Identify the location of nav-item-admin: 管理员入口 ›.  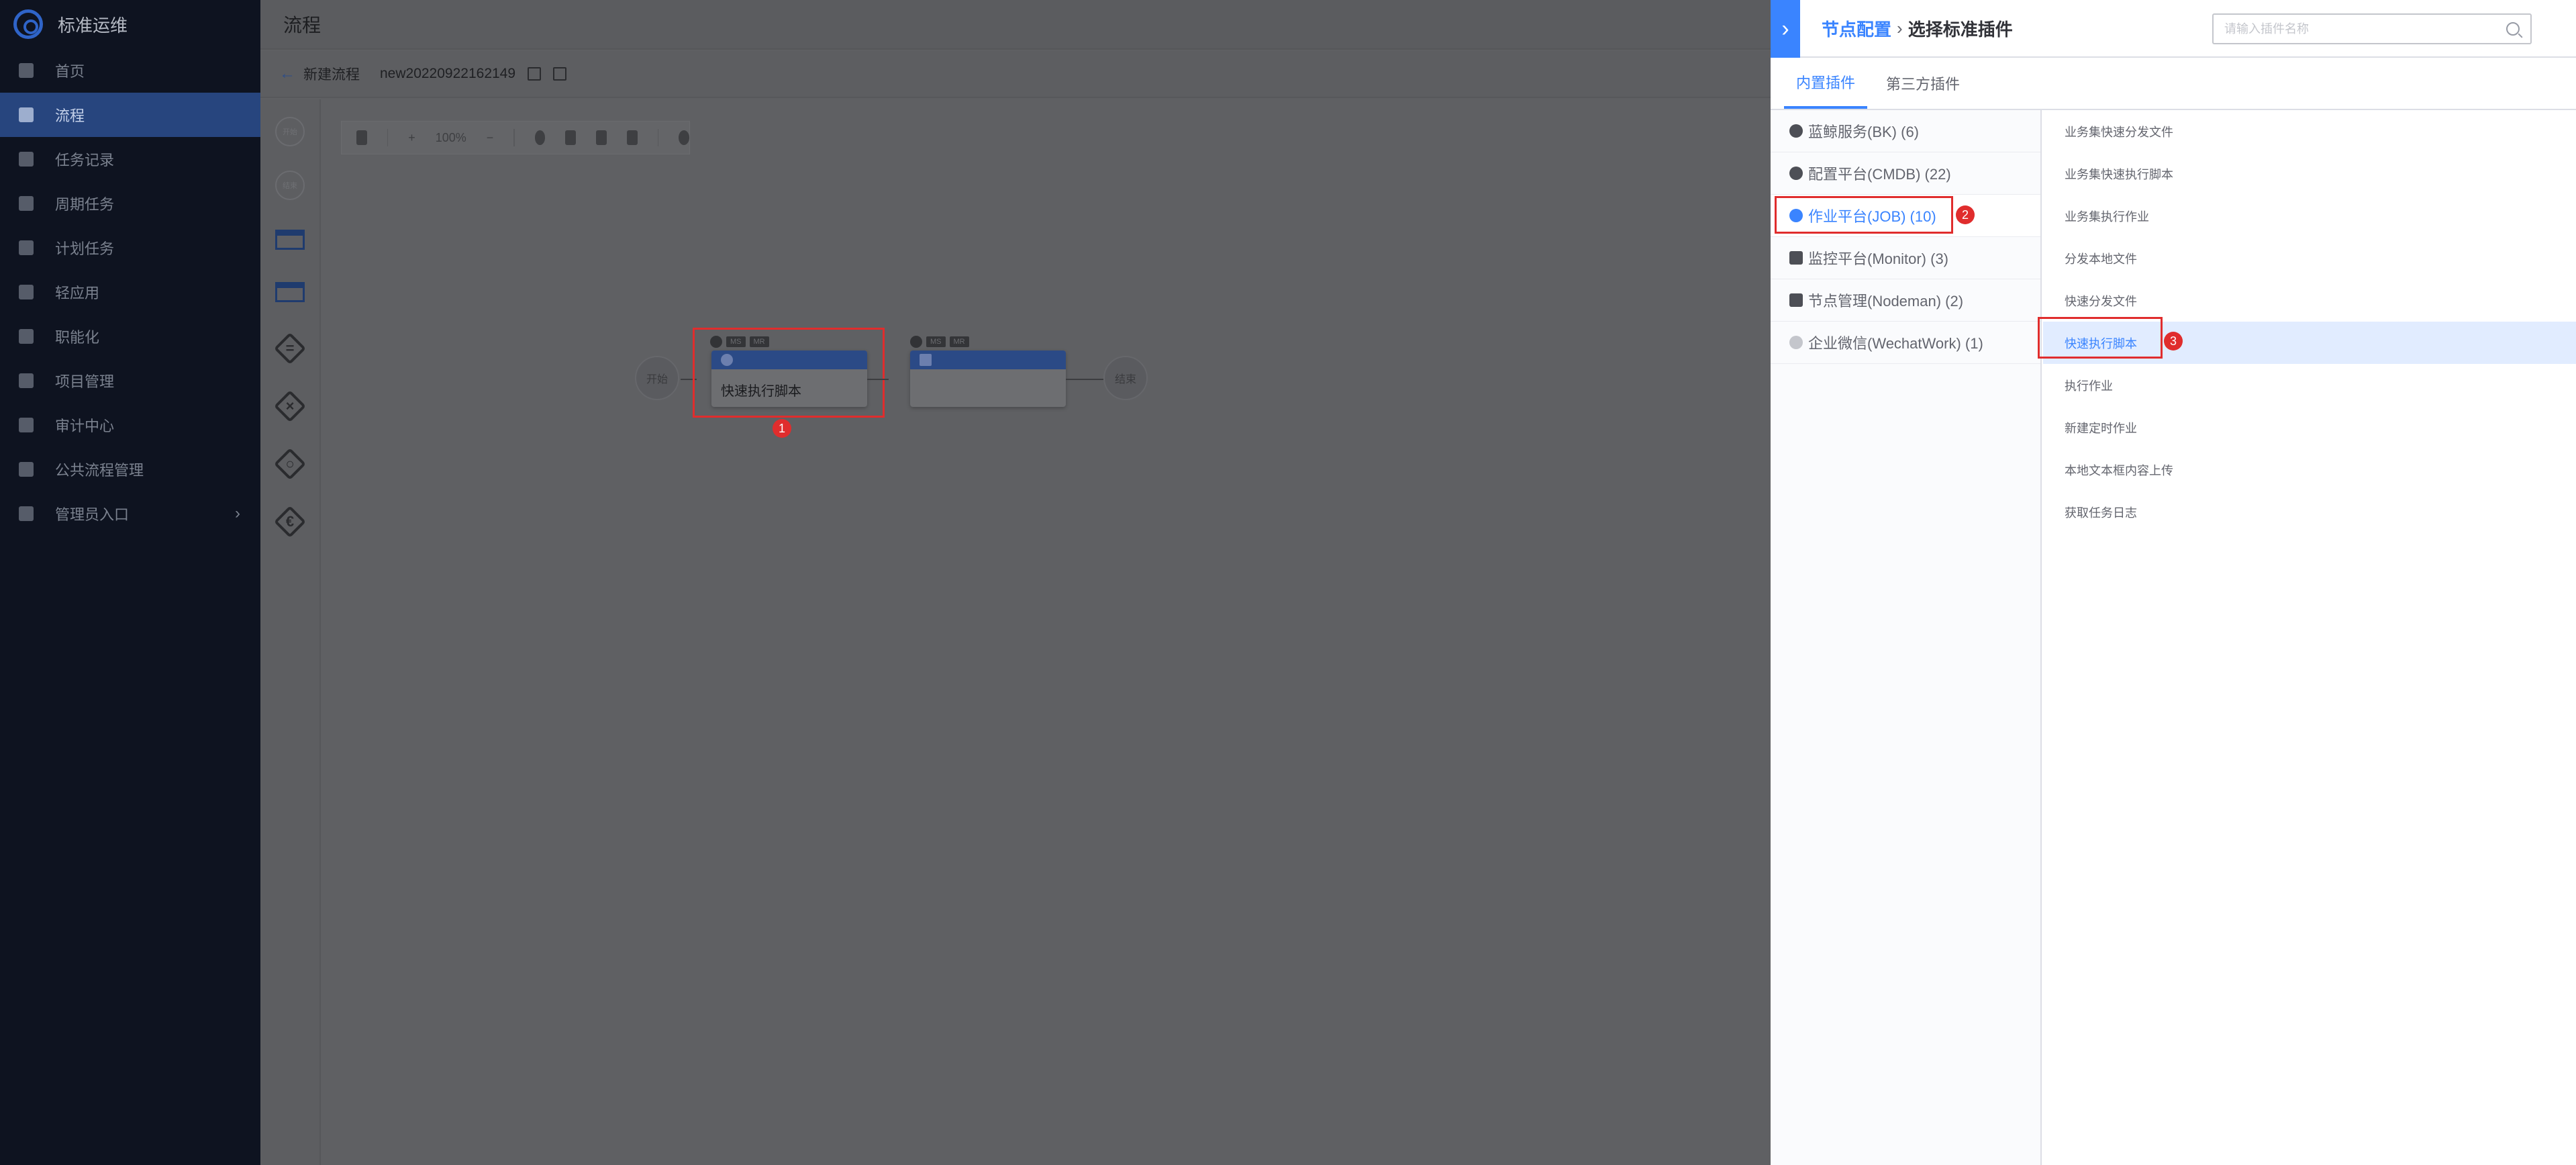
(130, 514).